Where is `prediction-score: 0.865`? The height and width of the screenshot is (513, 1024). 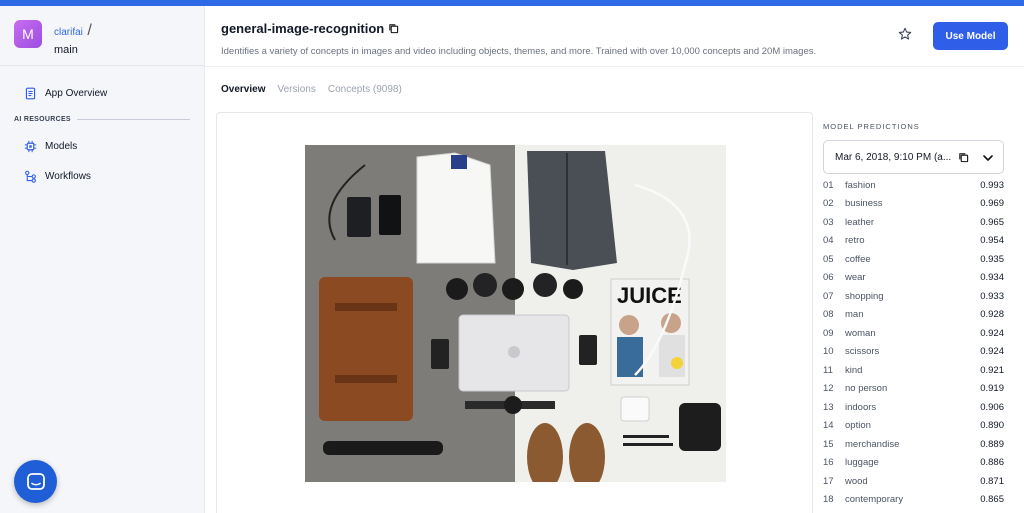 prediction-score: 0.865 is located at coordinates (992, 500).